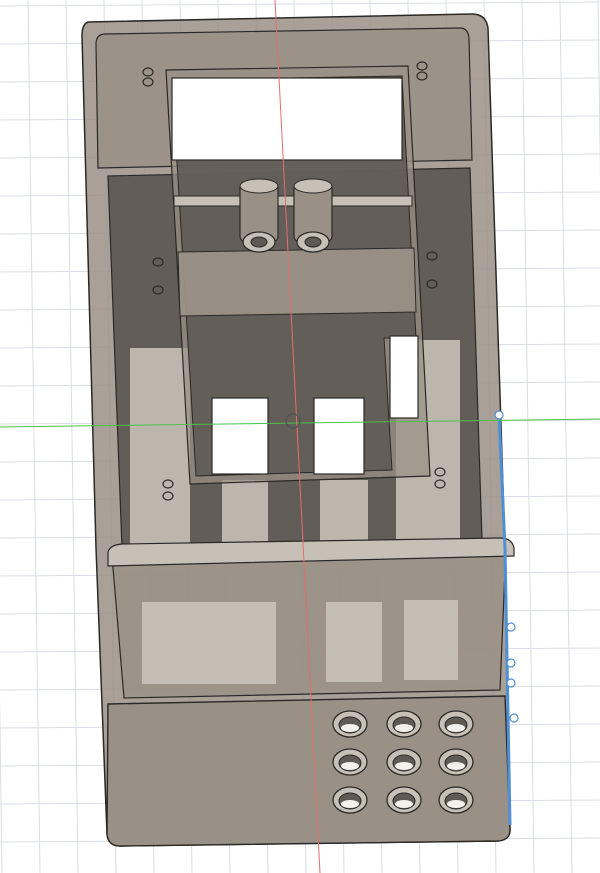 The image size is (600, 873). Describe the element at coordinates (297, 282) in the screenshot. I see `inner-ledge` at that location.